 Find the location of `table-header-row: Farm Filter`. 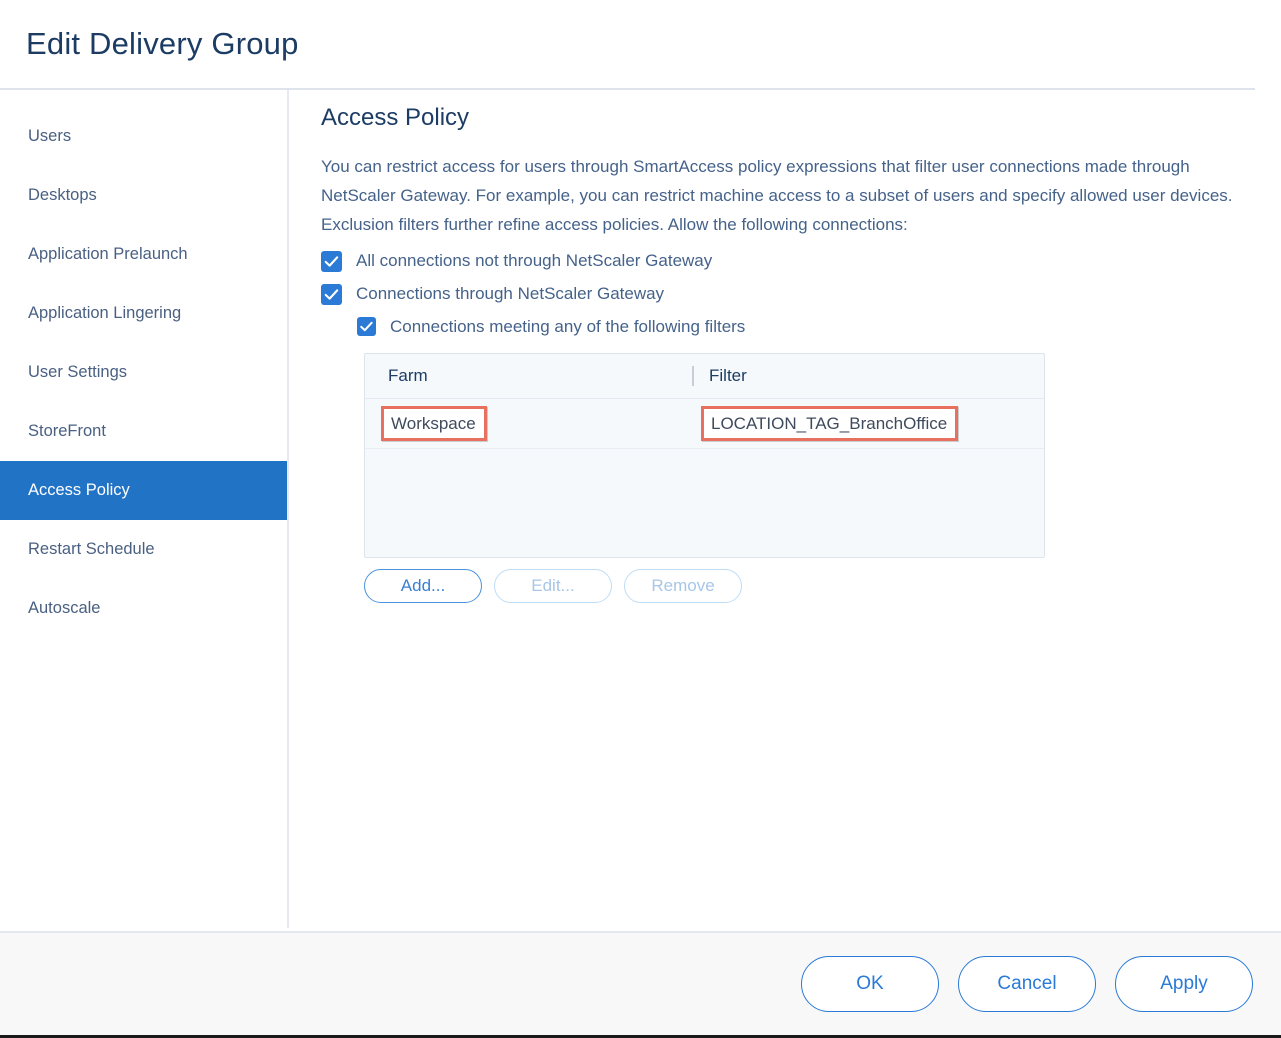

table-header-row: Farm Filter is located at coordinates (704, 377).